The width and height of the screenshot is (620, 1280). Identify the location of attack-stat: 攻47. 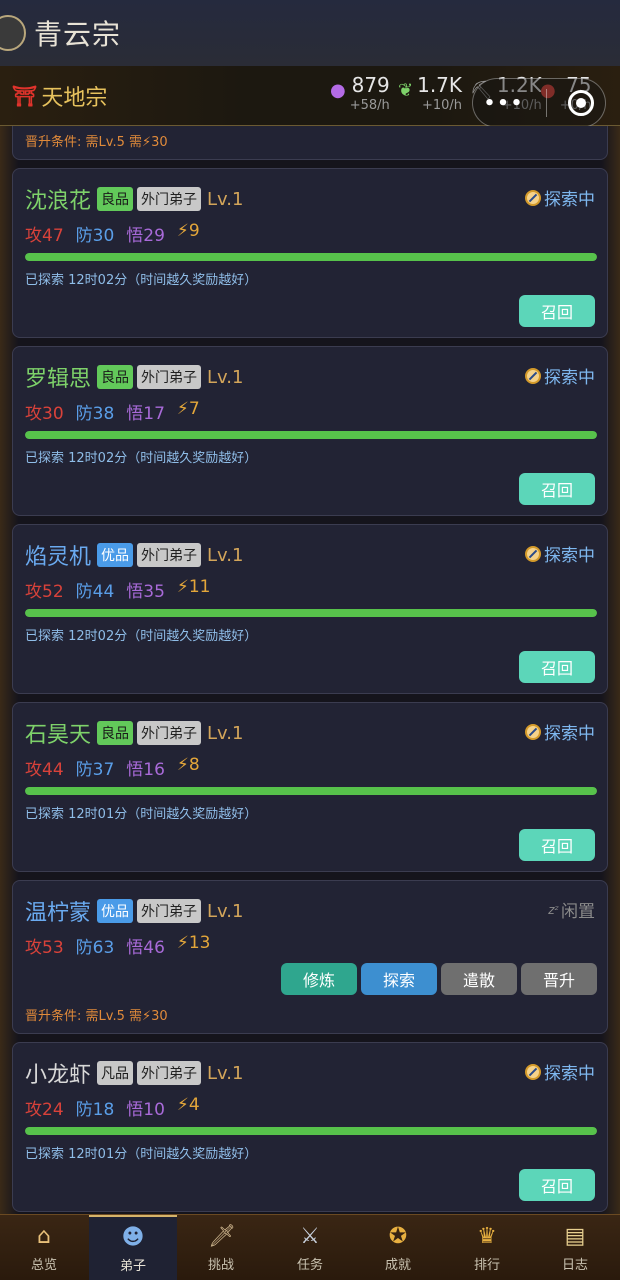
(44, 236).